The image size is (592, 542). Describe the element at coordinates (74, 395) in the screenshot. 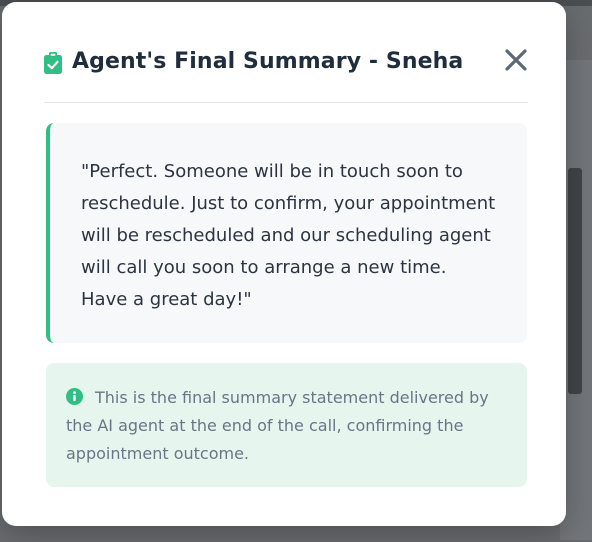

I see `info-circle-icon` at that location.